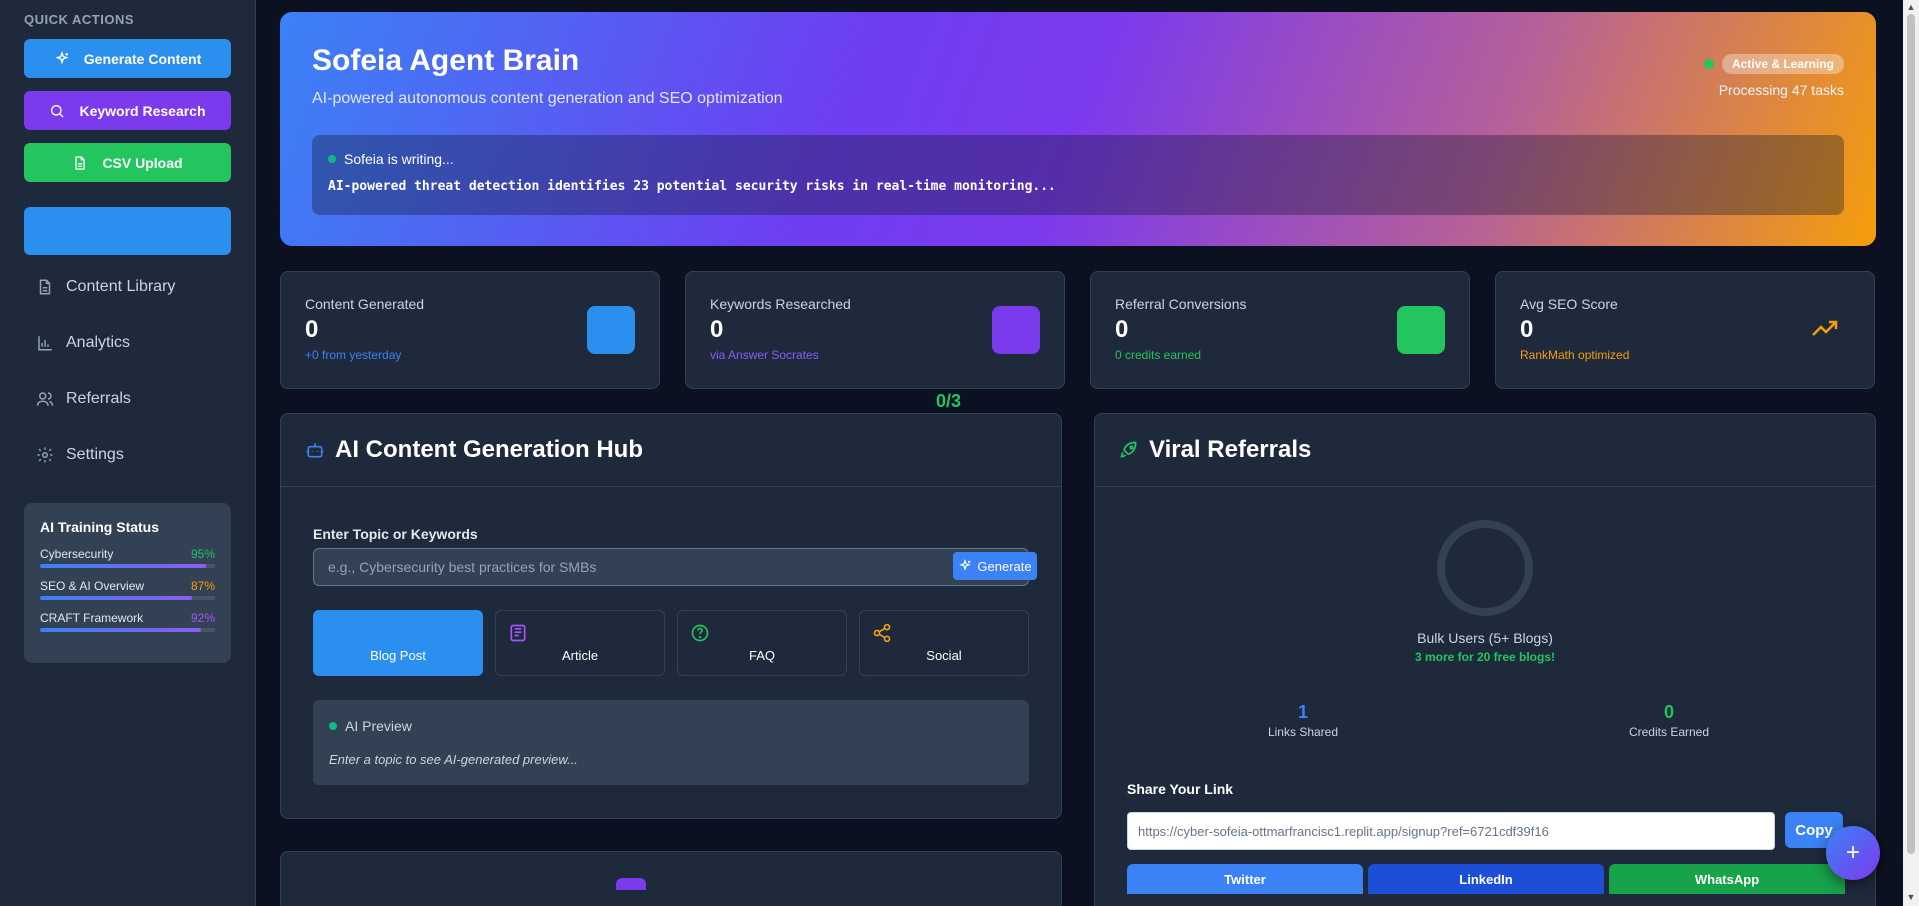 The width and height of the screenshot is (1919, 906). What do you see at coordinates (1825, 328) in the screenshot?
I see `trending-up-icon` at bounding box center [1825, 328].